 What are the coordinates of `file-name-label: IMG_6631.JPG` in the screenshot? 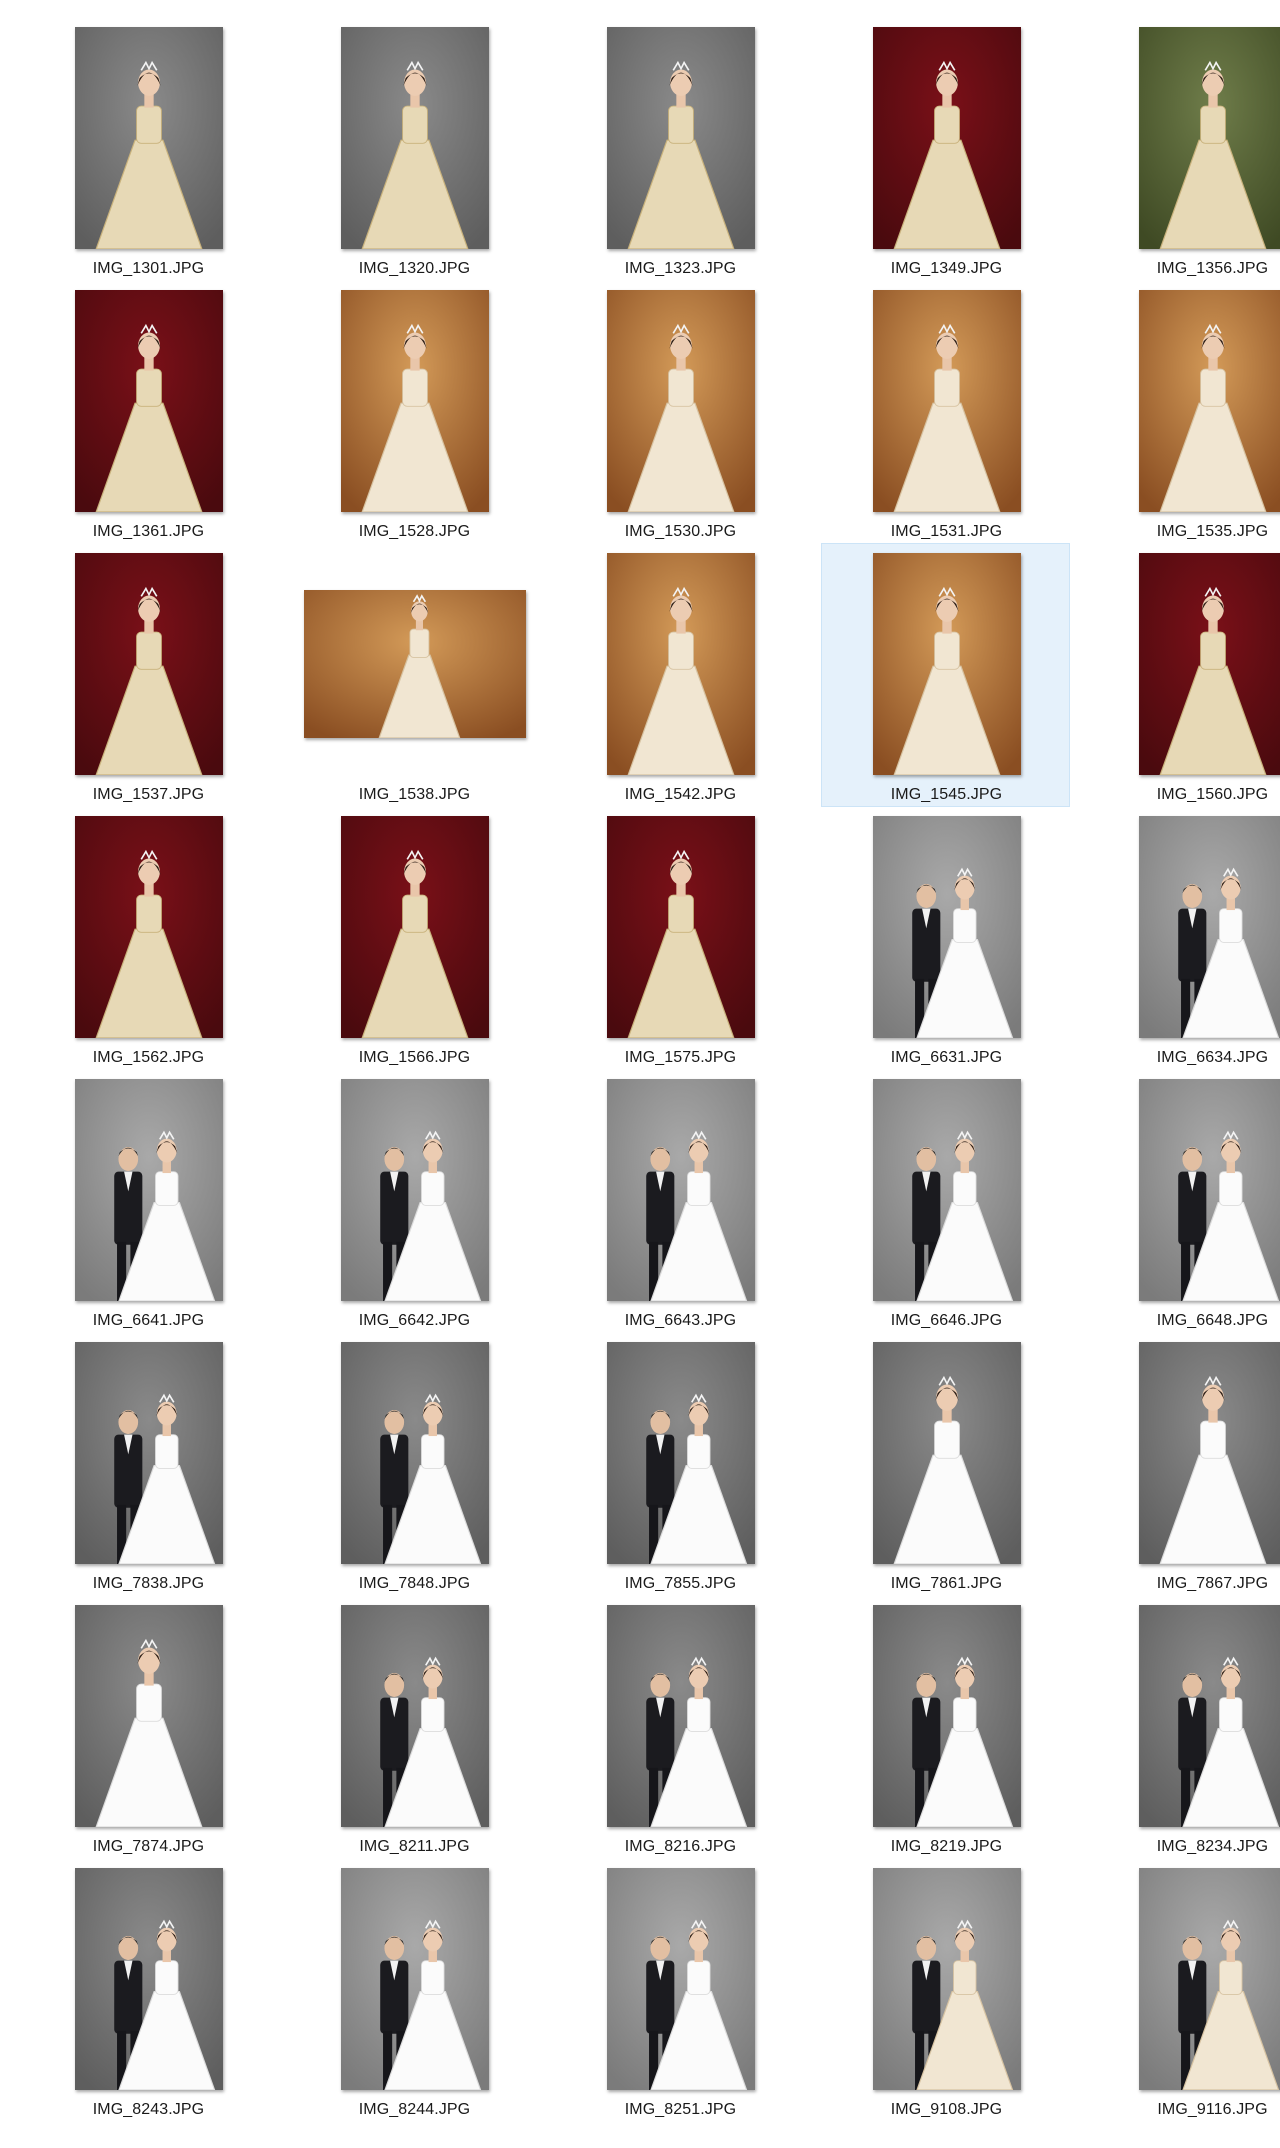 It's located at (946, 1057).